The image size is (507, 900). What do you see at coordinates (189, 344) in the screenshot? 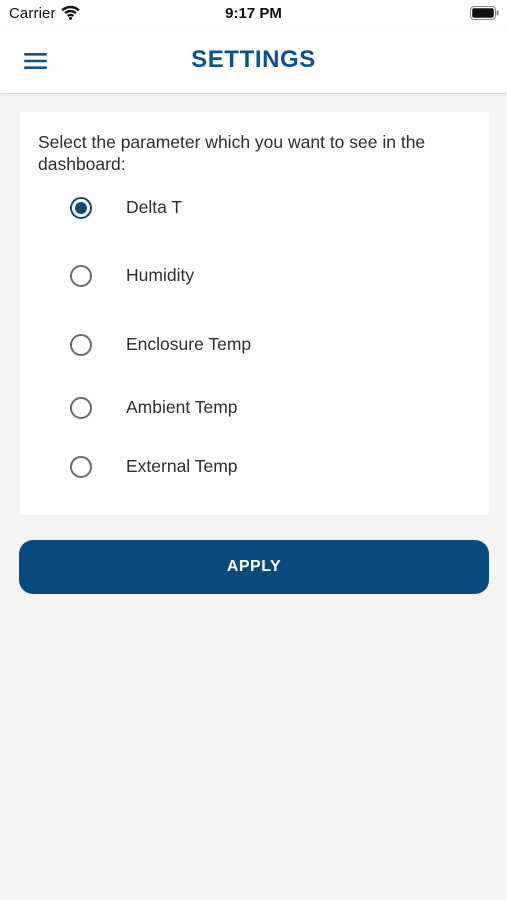
I see `option-label: Enclosure Temp` at bounding box center [189, 344].